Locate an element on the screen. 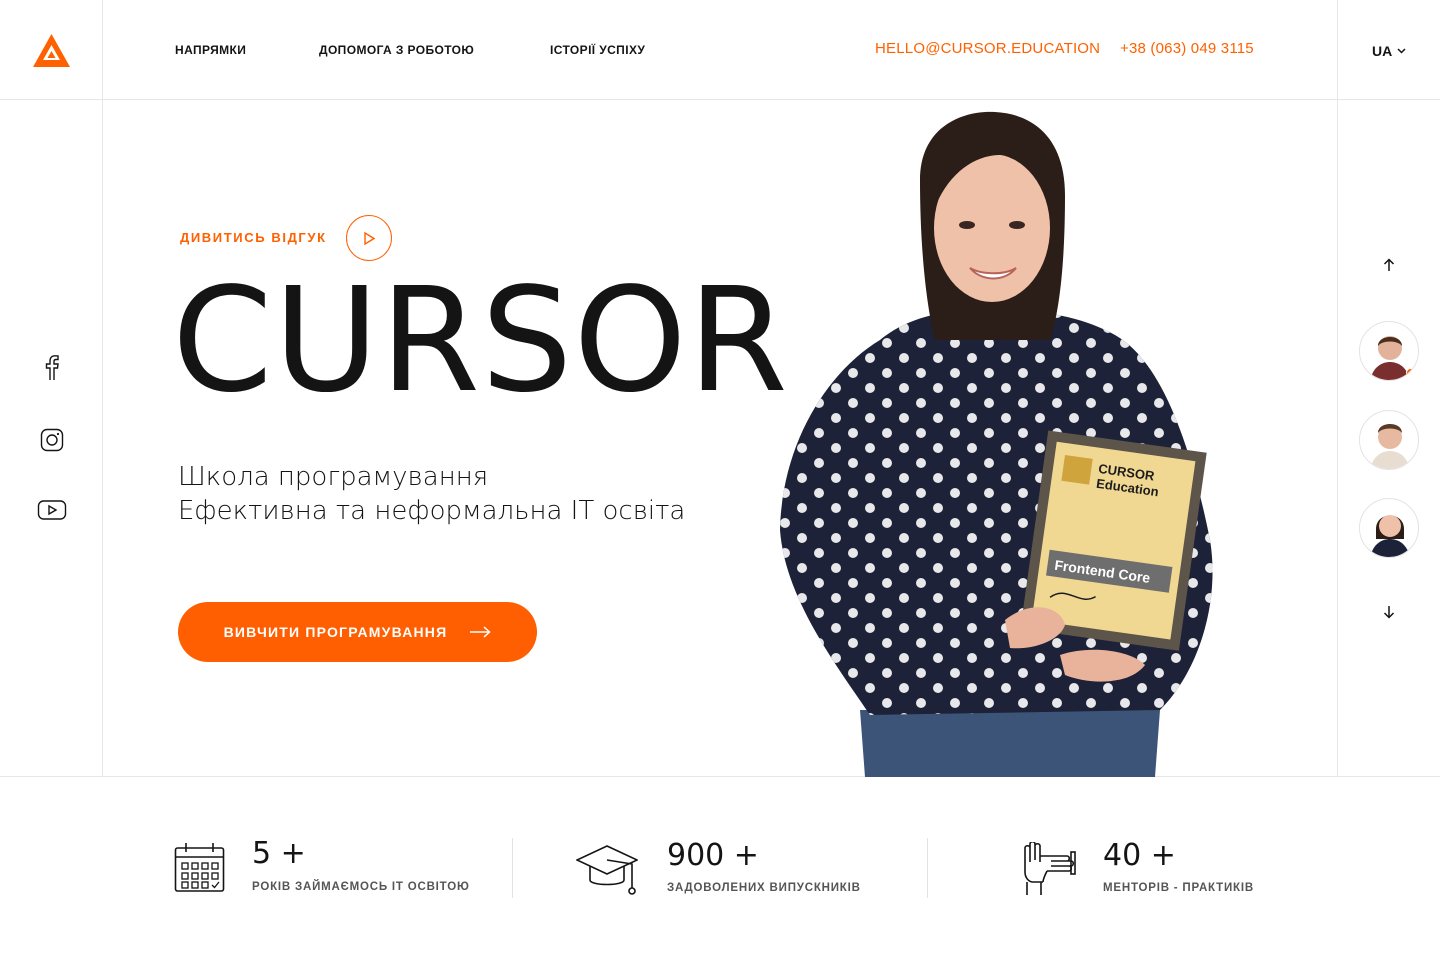 This screenshot has width=1440, height=959. header-divider is located at coordinates (720, 99).